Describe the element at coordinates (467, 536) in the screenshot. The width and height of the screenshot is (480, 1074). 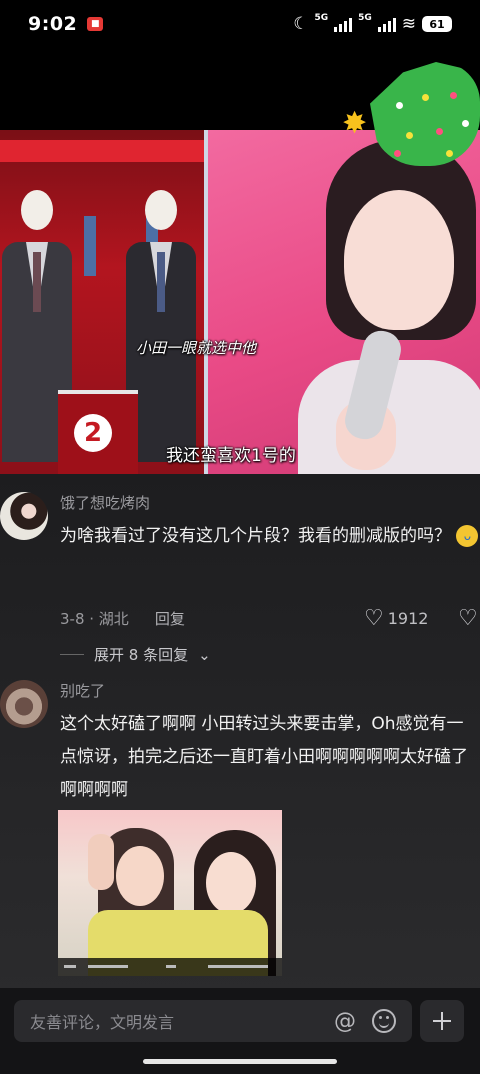
I see `crying-emoji-icon: ᴗ` at that location.